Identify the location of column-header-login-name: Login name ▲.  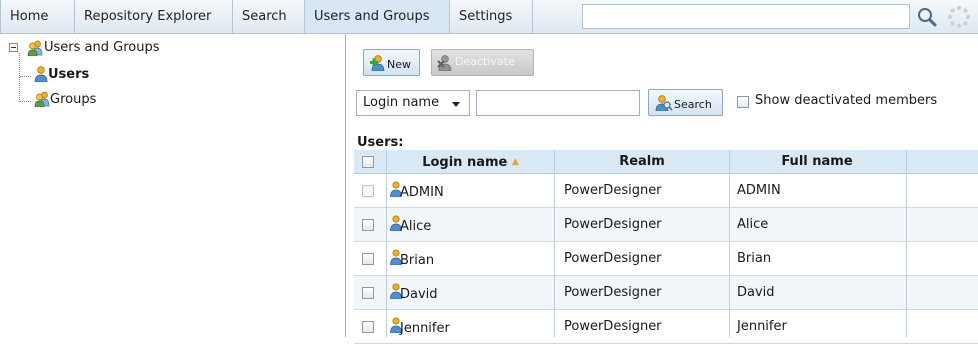
(470, 162).